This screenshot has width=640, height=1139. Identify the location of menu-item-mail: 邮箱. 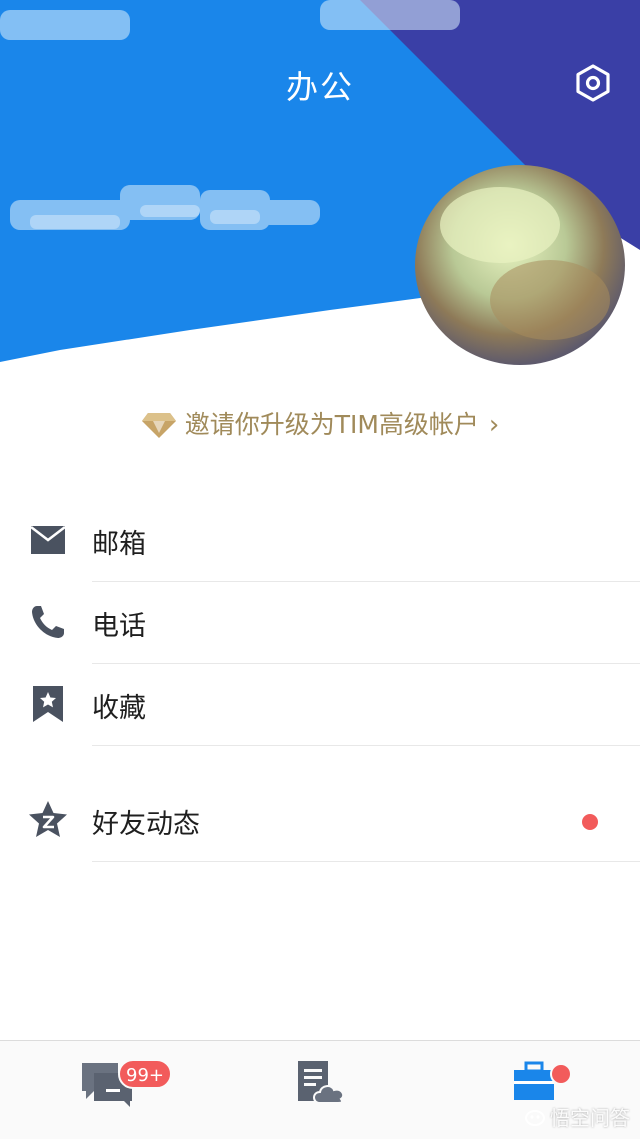
(320, 541).